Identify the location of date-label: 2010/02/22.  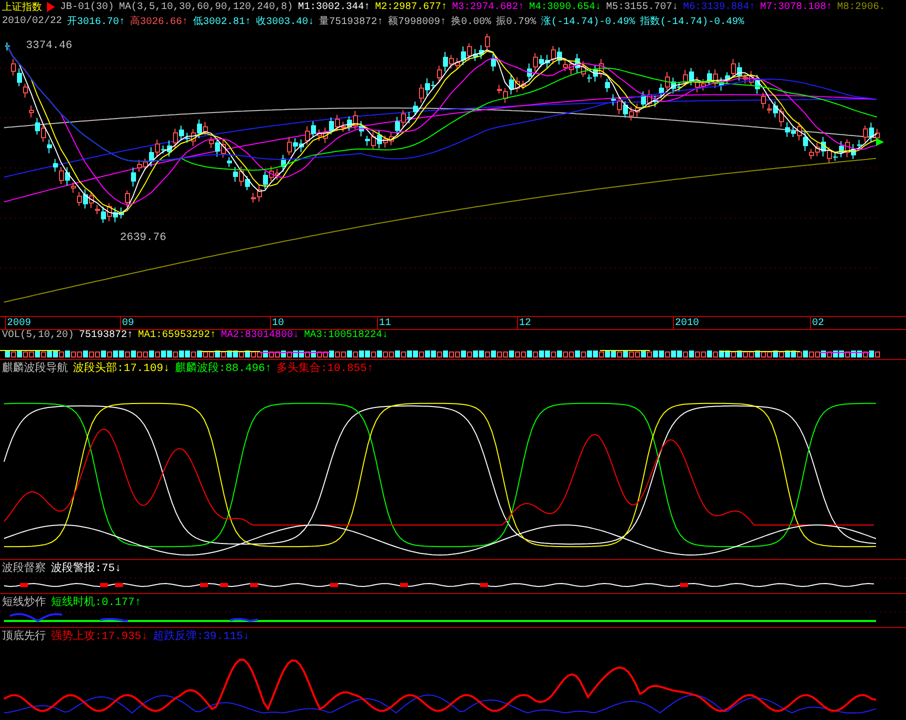
(32, 21).